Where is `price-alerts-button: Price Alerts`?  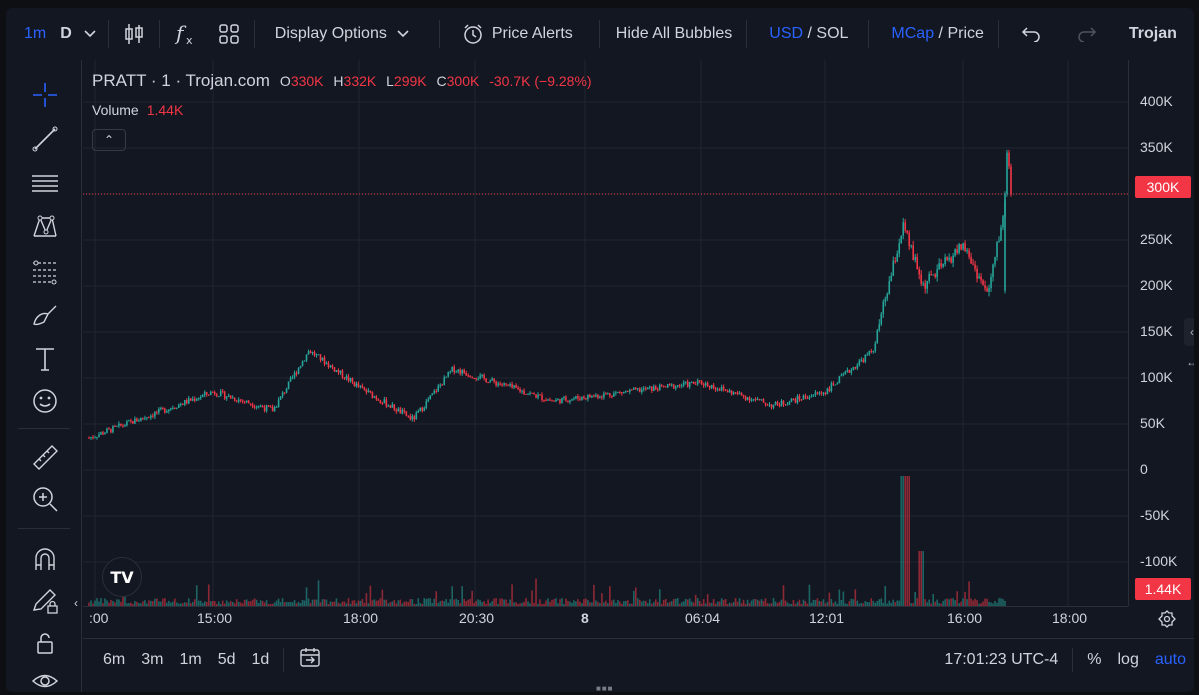
price-alerts-button: Price Alerts is located at coordinates (513, 34).